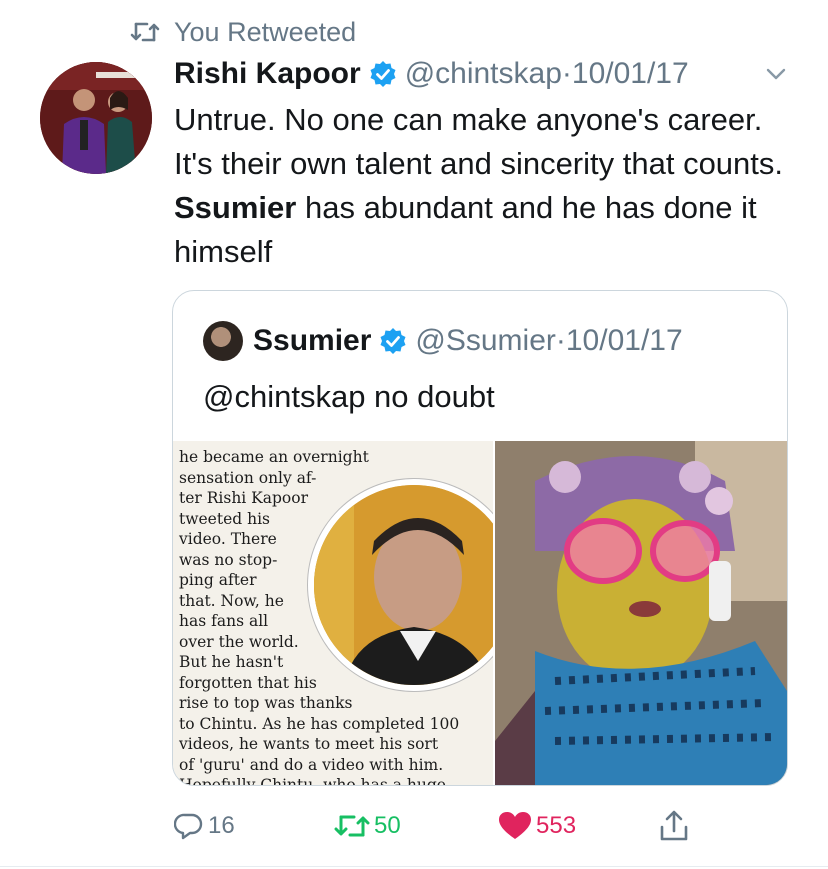 The height and width of the screenshot is (869, 828). I want to click on chevron-down-icon, so click(776, 74).